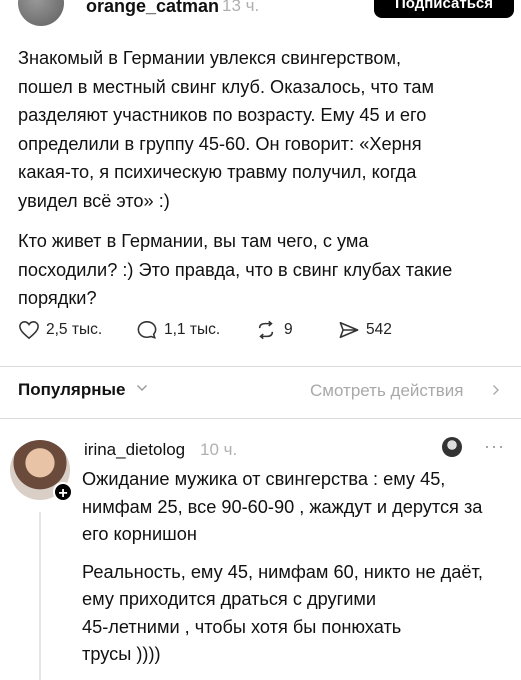 The width and height of the screenshot is (521, 680). I want to click on like-button: 2,5 тыс., so click(60, 330).